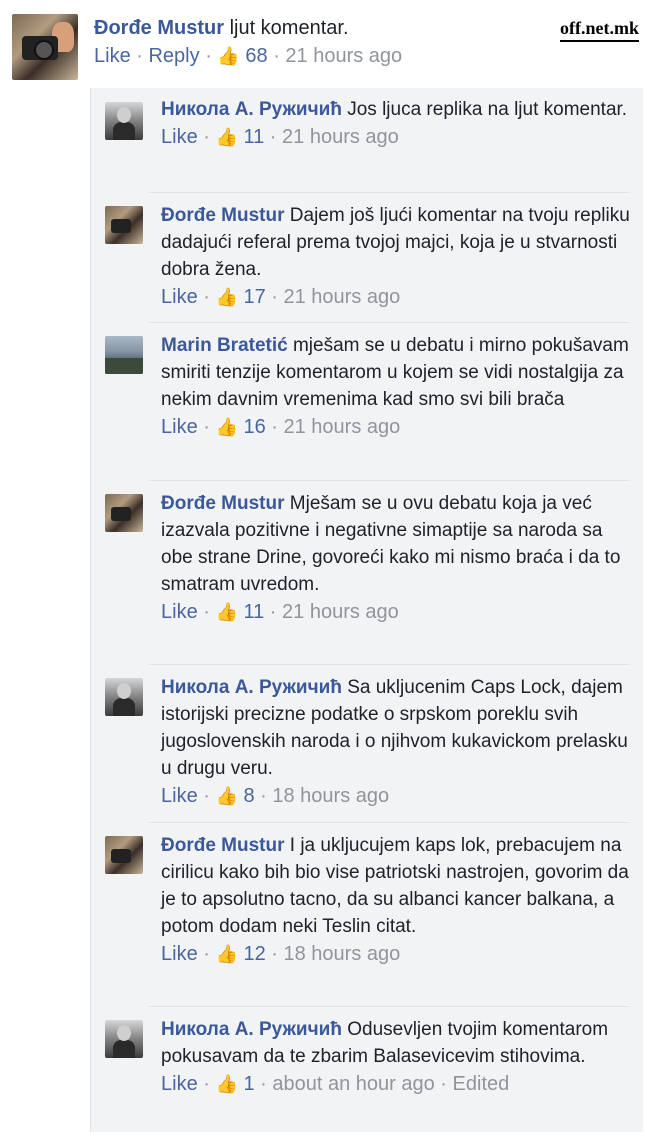  I want to click on reply-button: Reply, so click(173, 56).